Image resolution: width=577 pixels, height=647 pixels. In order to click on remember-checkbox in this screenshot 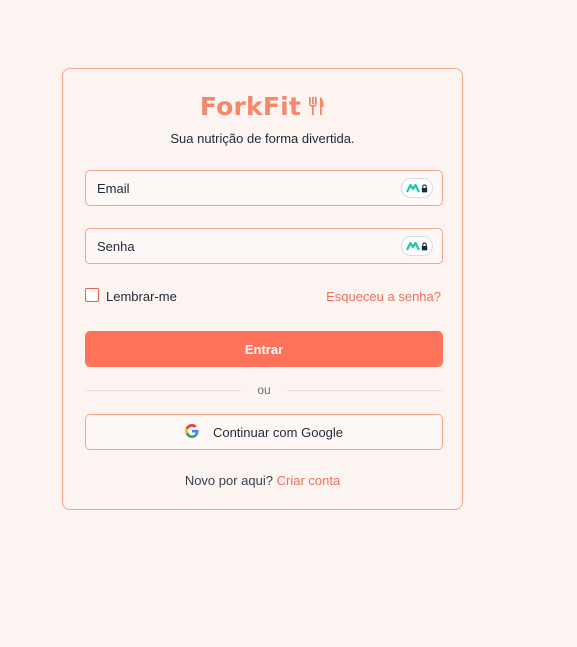, I will do `click(92, 294)`.